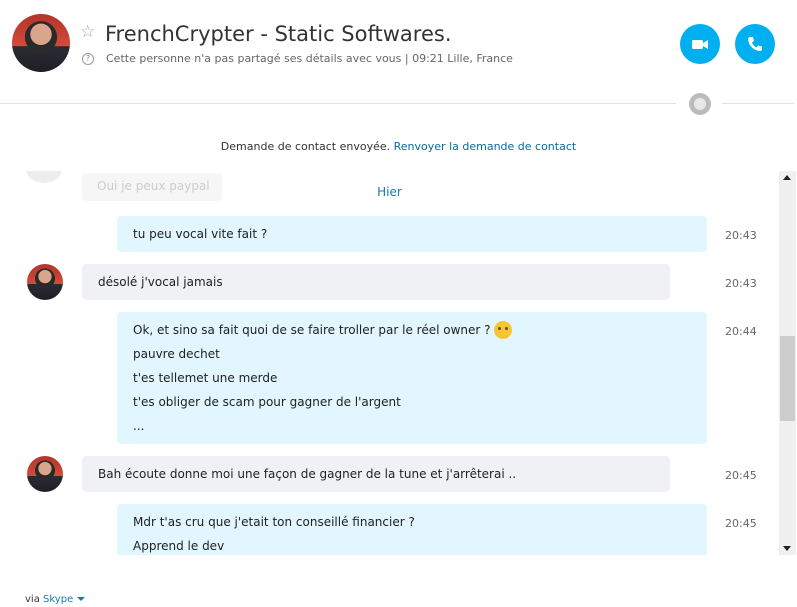 Image resolution: width=797 pixels, height=607 pixels. I want to click on message-bubble: tu peu vocal vite fait ?, so click(412, 234).